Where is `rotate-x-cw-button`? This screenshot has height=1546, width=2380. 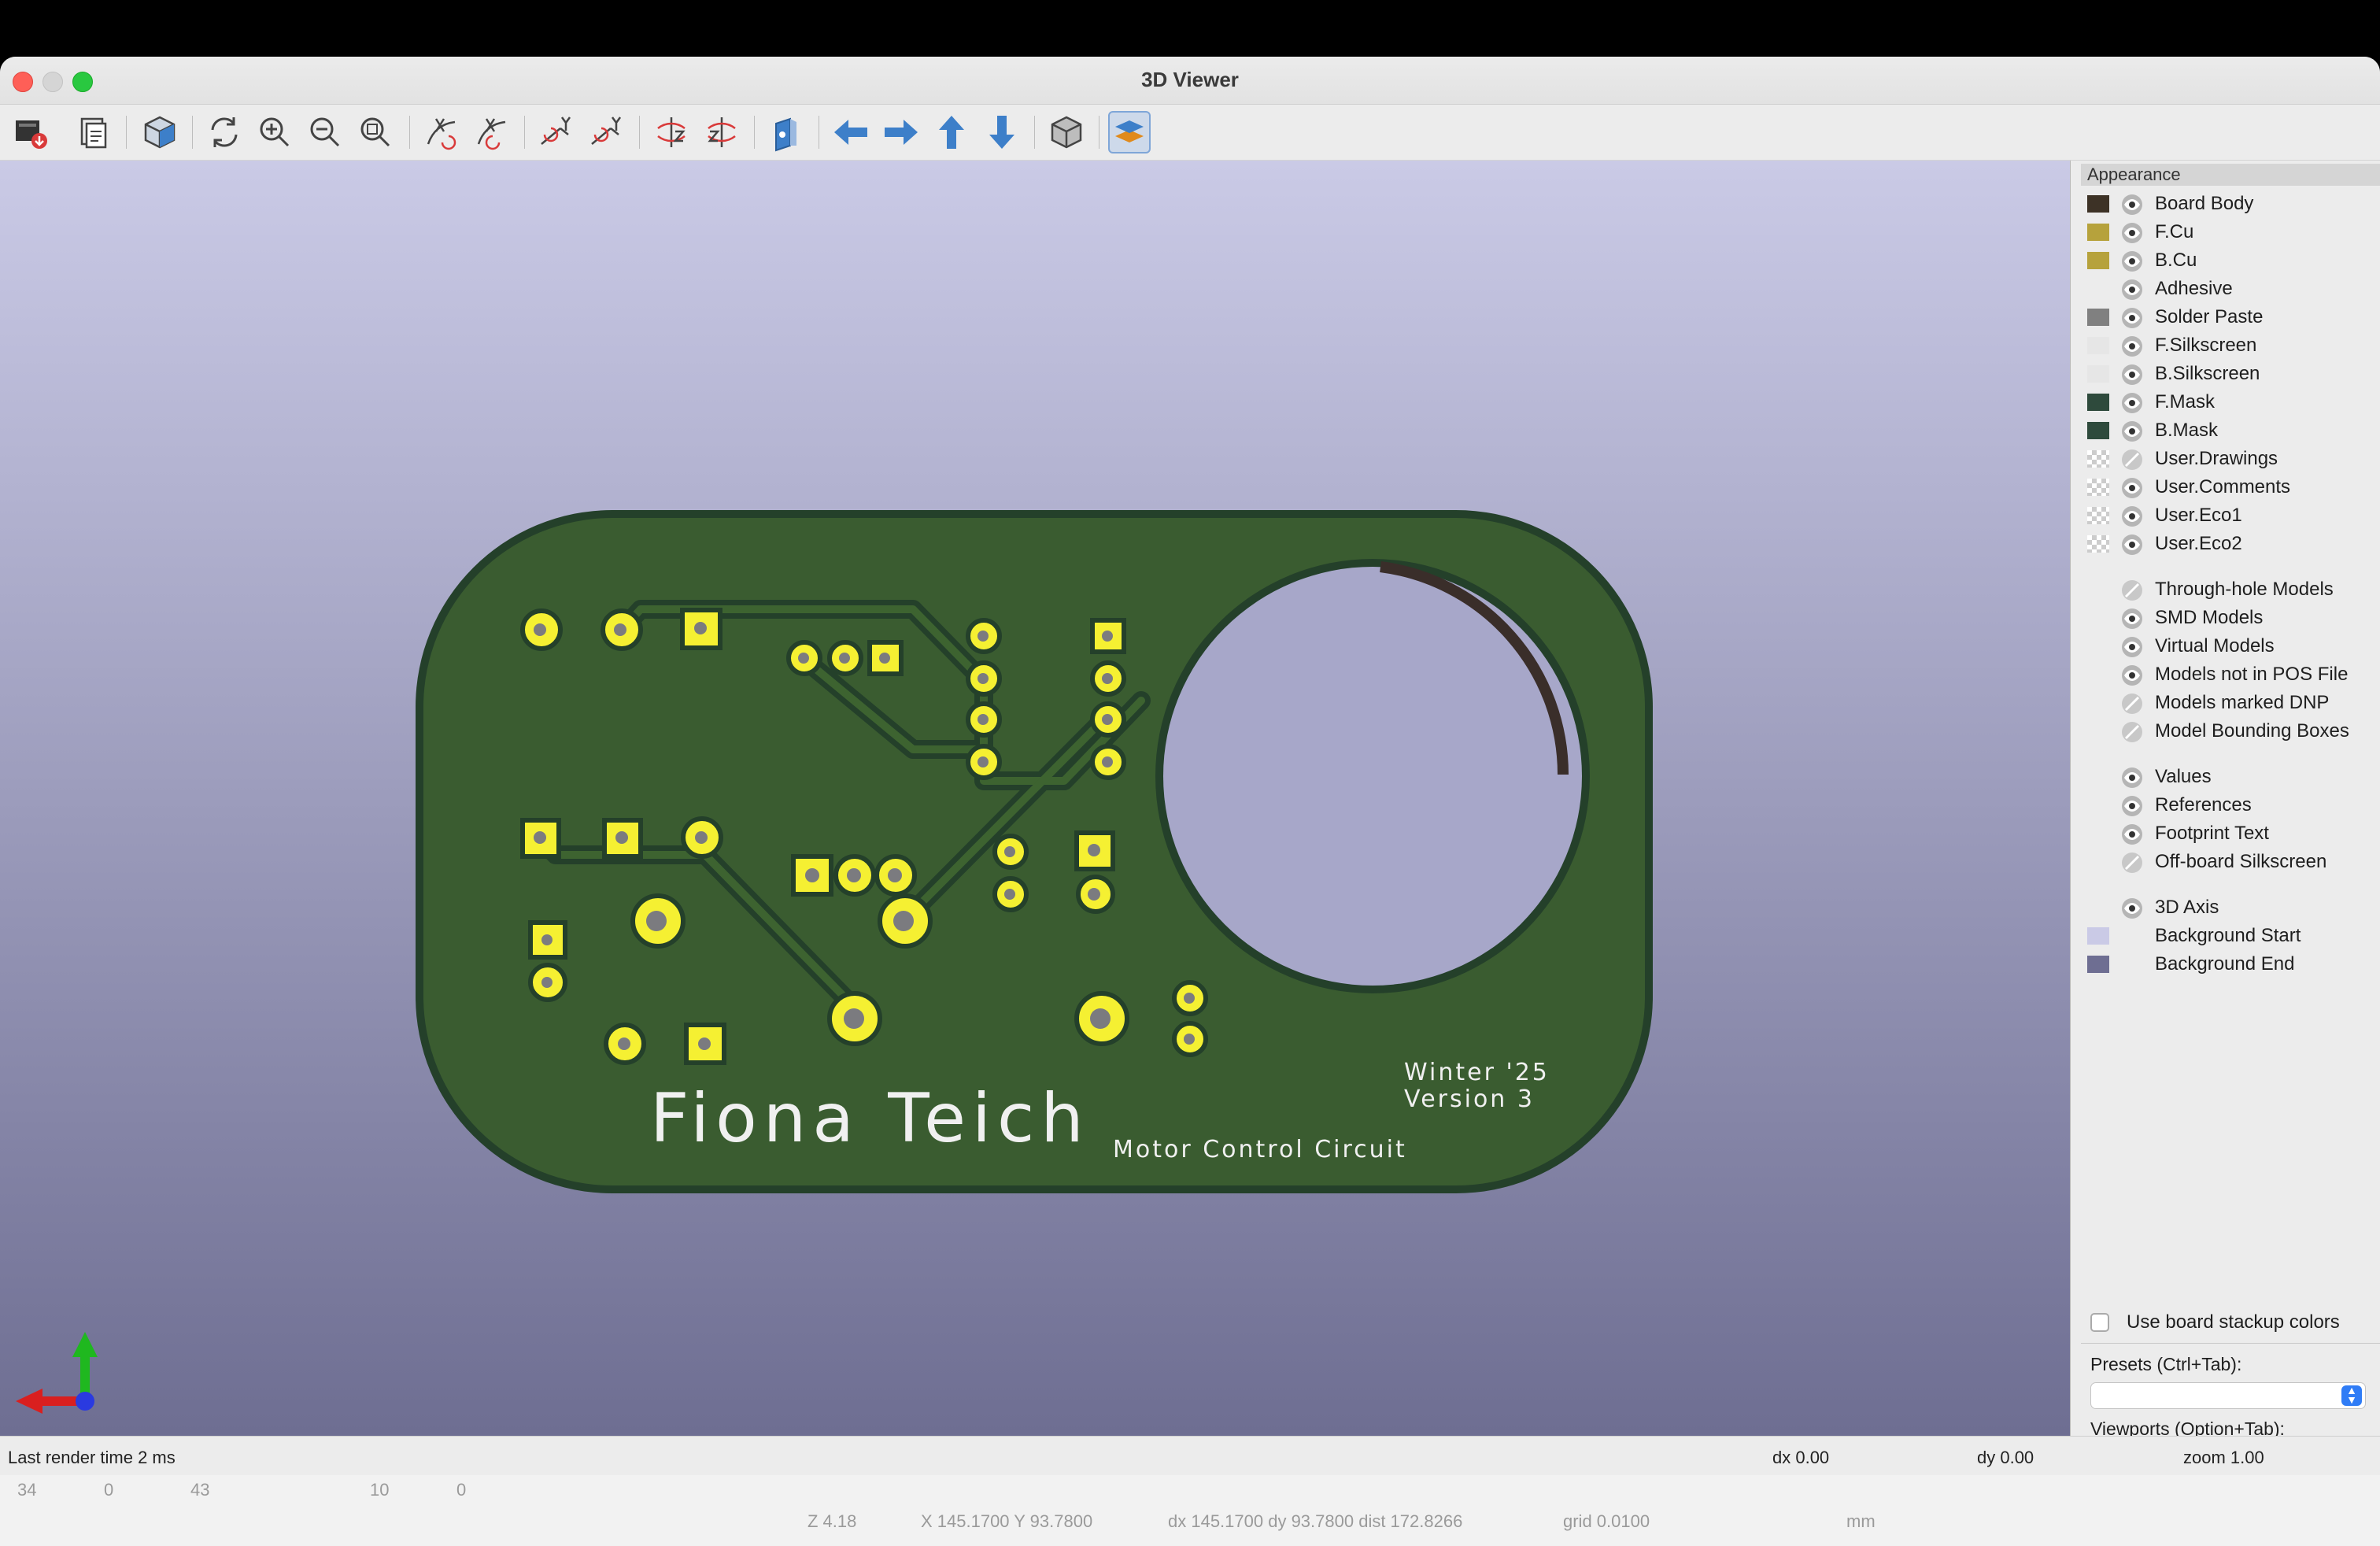 rotate-x-cw-button is located at coordinates (441, 132).